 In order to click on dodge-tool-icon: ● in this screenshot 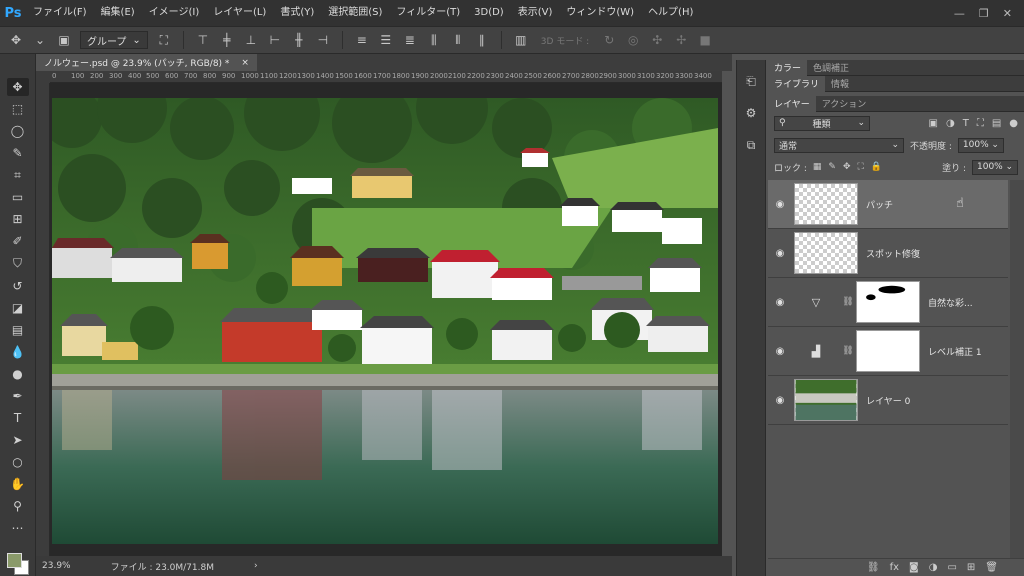, I will do `click(18, 374)`.